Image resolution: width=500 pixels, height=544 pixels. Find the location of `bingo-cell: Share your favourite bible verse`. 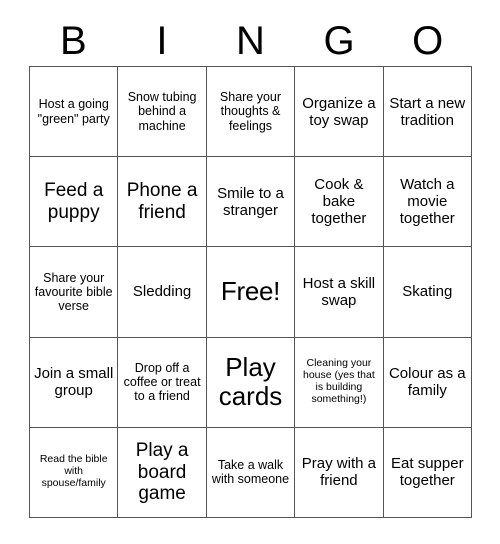

bingo-cell: Share your favourite bible verse is located at coordinates (74, 292).